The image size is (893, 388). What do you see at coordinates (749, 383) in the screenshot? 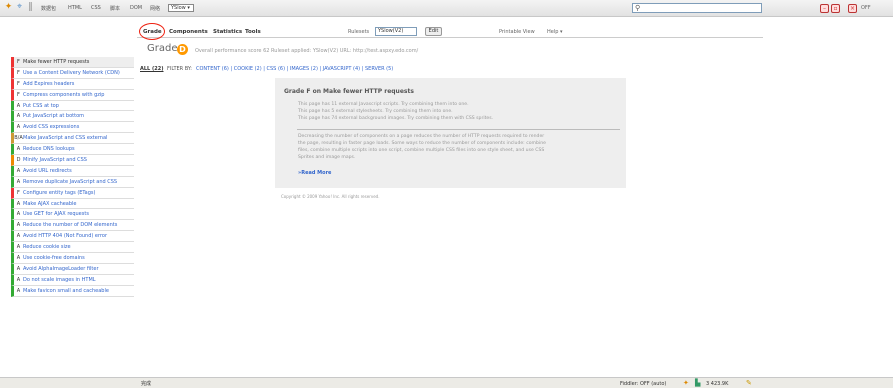
I see `extension-icon: ✎` at bounding box center [749, 383].